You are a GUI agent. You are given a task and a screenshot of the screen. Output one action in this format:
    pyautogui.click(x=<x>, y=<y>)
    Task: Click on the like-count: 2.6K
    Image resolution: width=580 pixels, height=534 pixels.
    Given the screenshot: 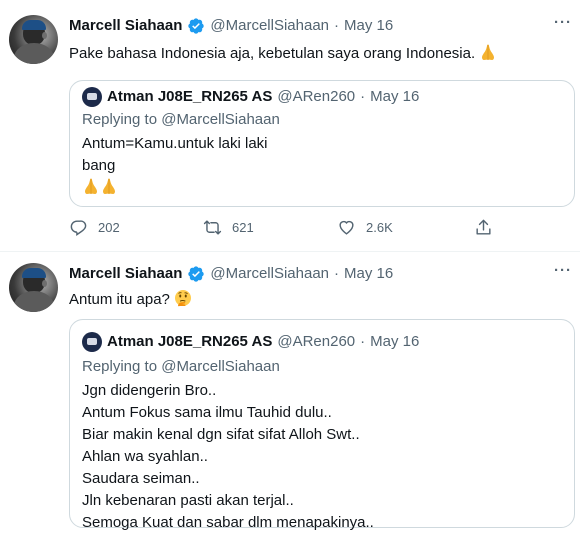 What is the action you would take?
    pyautogui.click(x=379, y=227)
    